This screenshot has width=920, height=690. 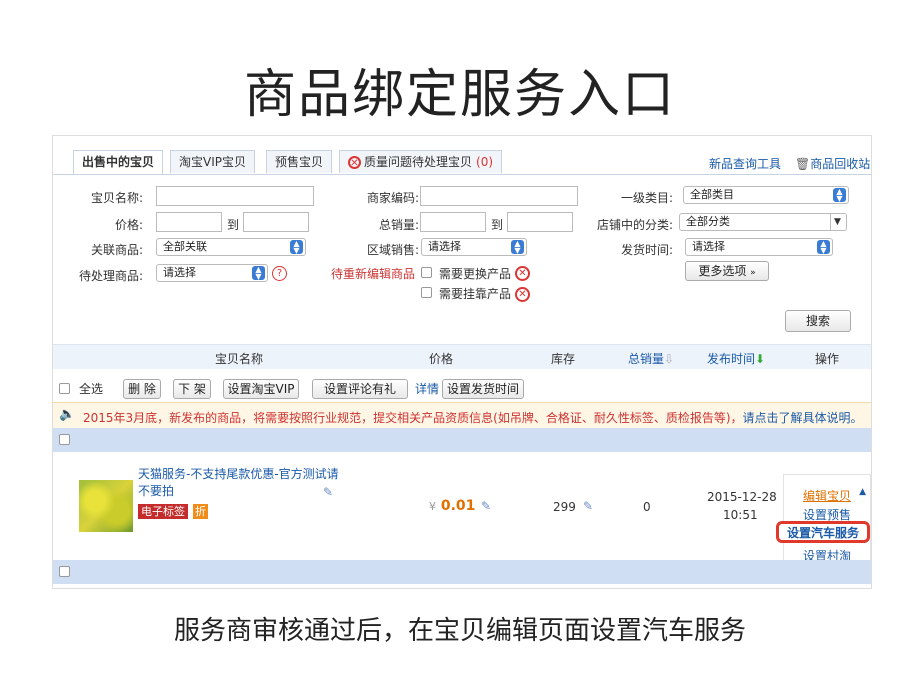 I want to click on recycle-bin-link: 🗑商品回收站, so click(x=832, y=163).